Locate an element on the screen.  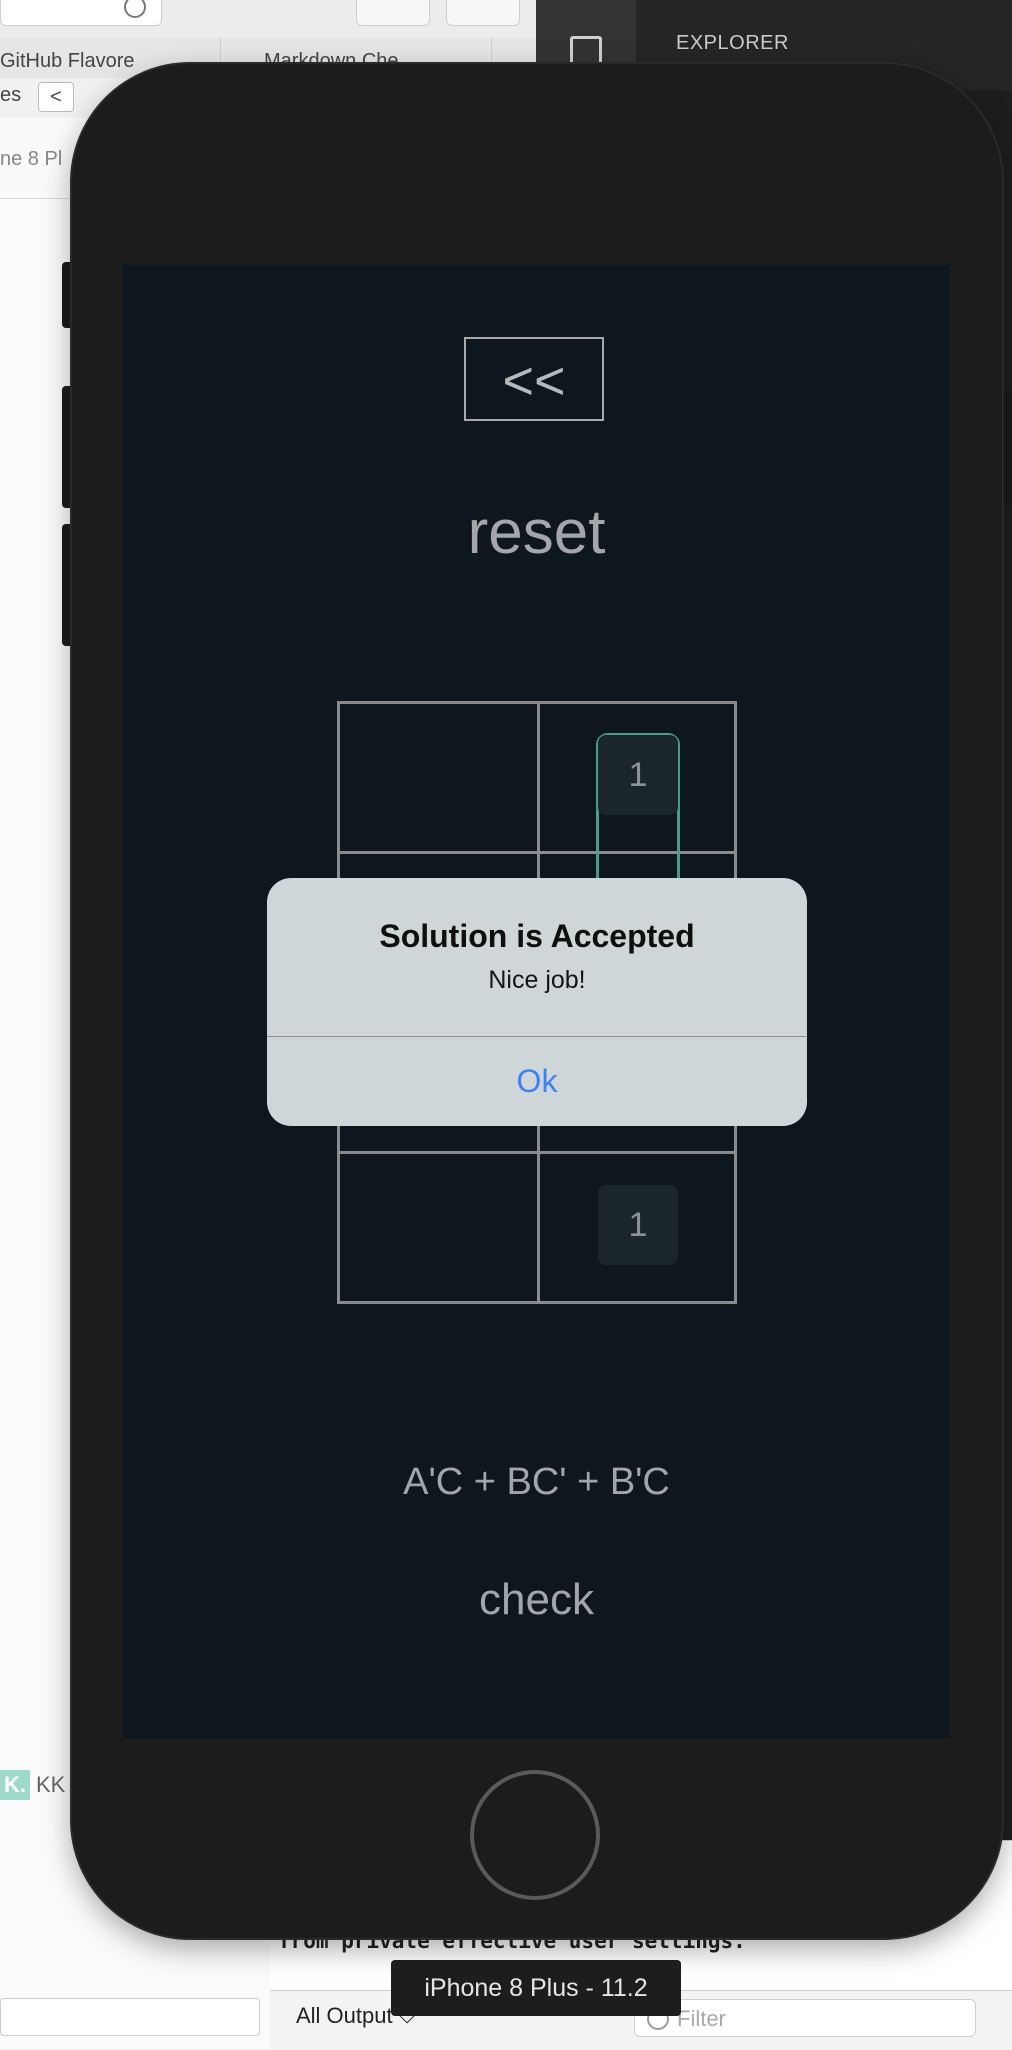
boolean-expression: A'C + BC' + B'C is located at coordinates (536, 1482).